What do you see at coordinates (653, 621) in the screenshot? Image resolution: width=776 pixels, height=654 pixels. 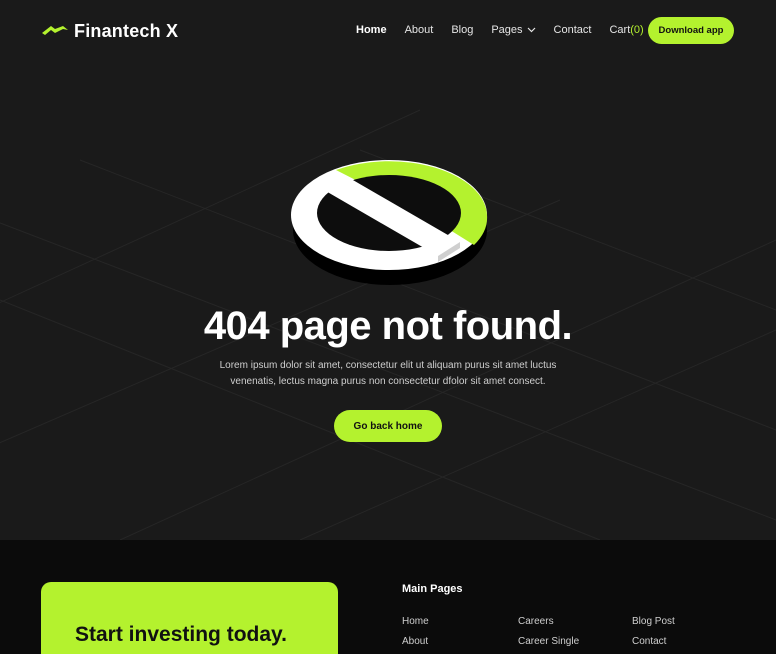 I see `footer-link-blog-post: Blog Post` at bounding box center [653, 621].